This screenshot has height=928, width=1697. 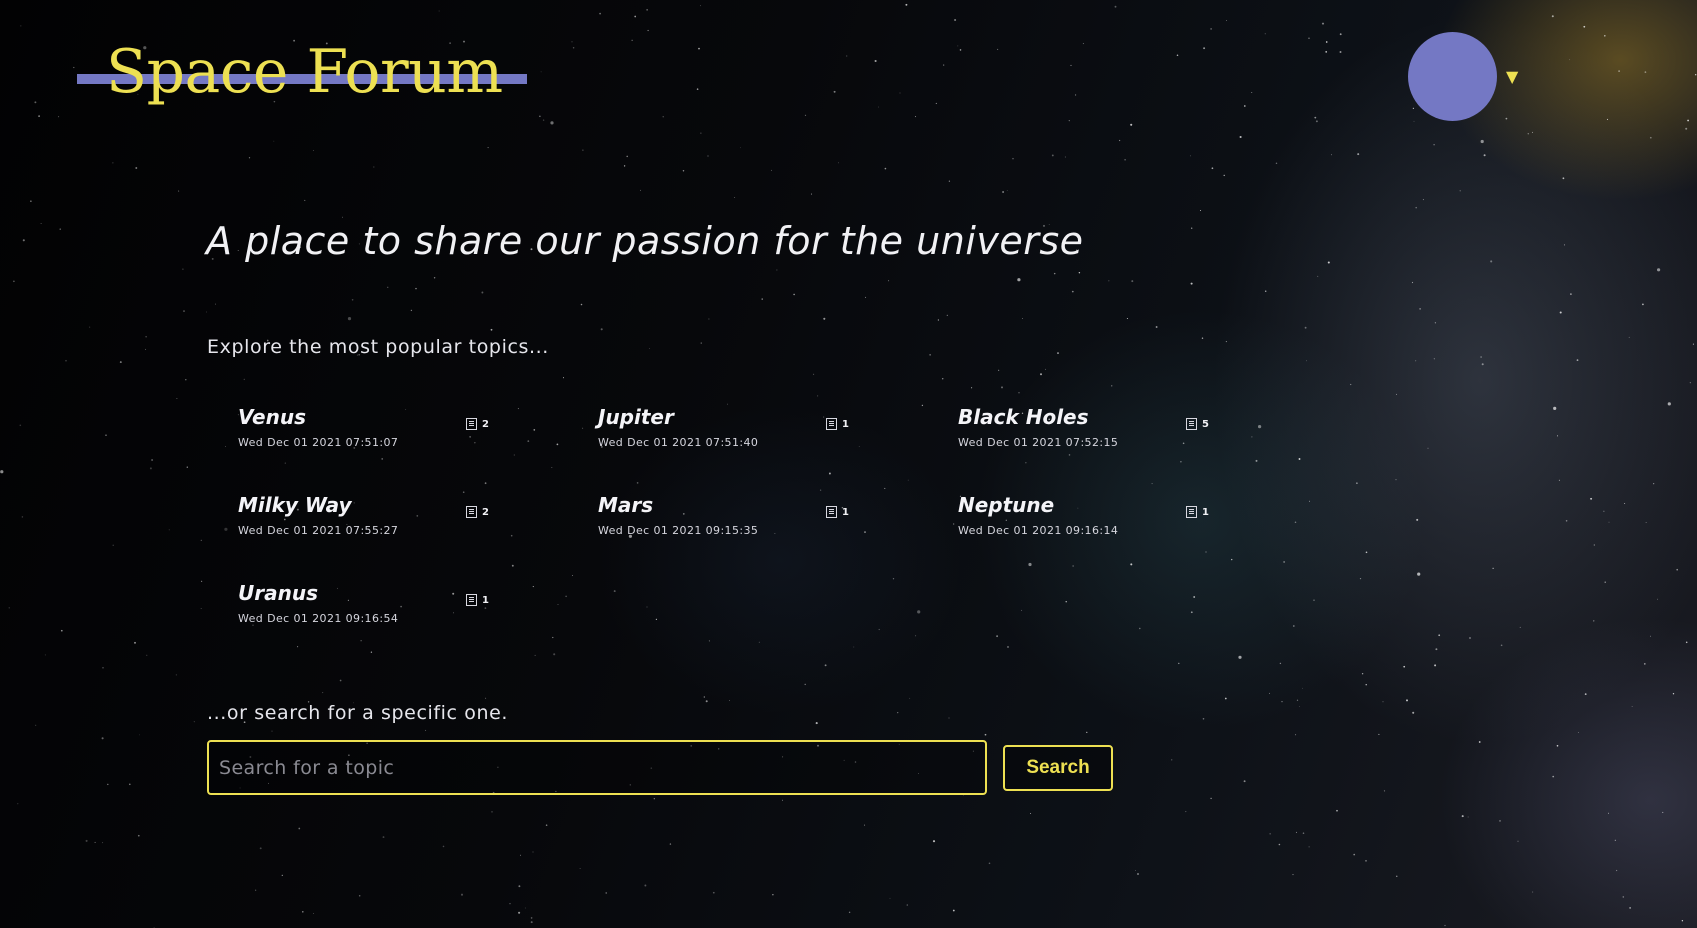 What do you see at coordinates (358, 713) in the screenshot?
I see `search-hint: ...or search for a specific one.` at bounding box center [358, 713].